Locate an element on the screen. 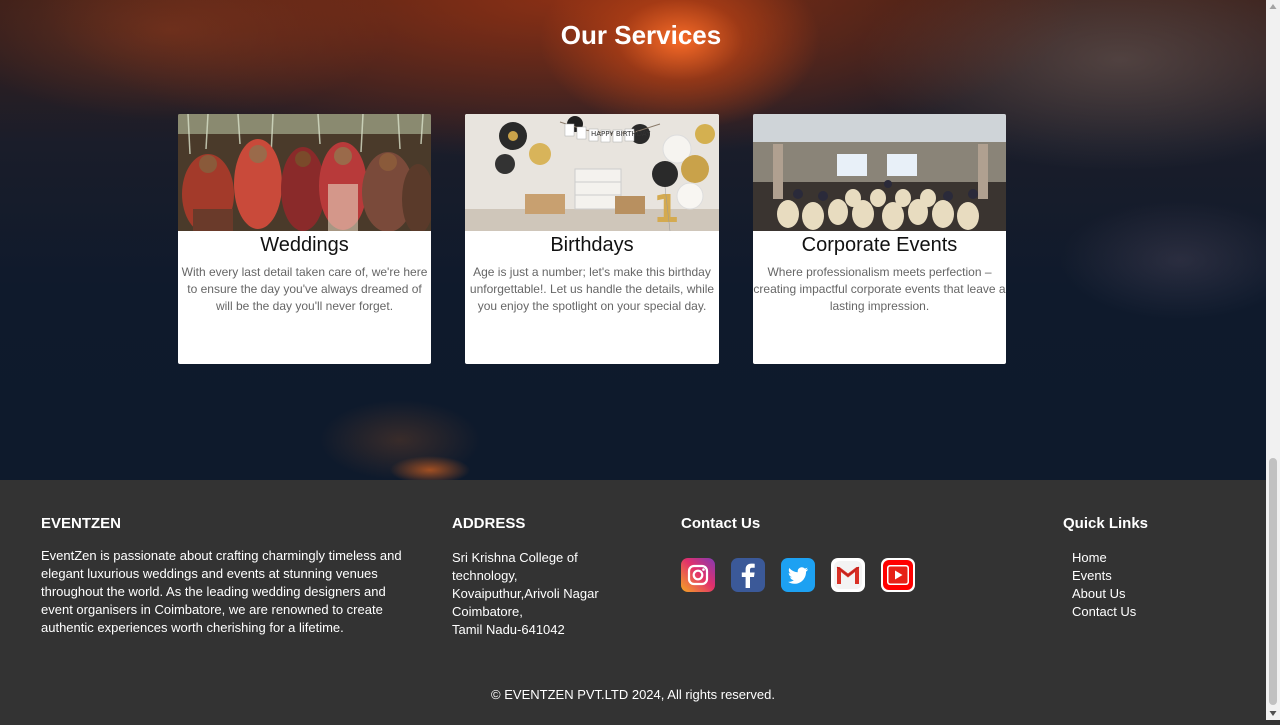 The image size is (1280, 725). birthday-banner-text: HAPPY BIRTHDAY is located at coordinates (621, 134).